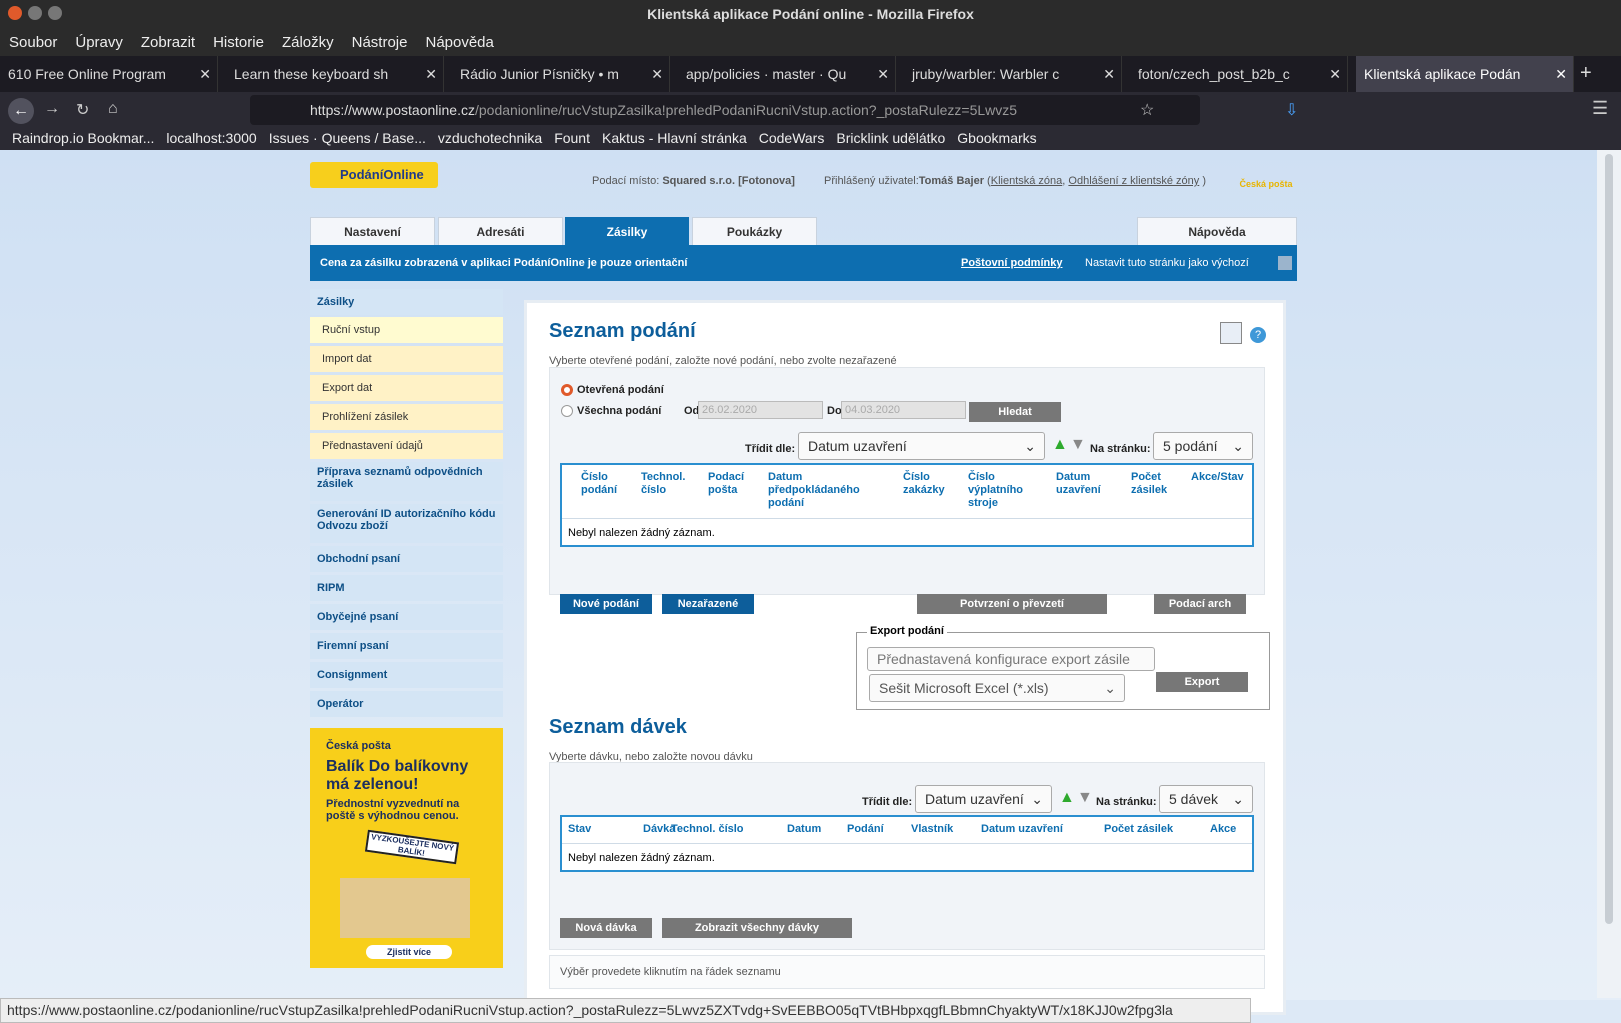  Describe the element at coordinates (567, 390) in the screenshot. I see `radio-otevrena` at that location.